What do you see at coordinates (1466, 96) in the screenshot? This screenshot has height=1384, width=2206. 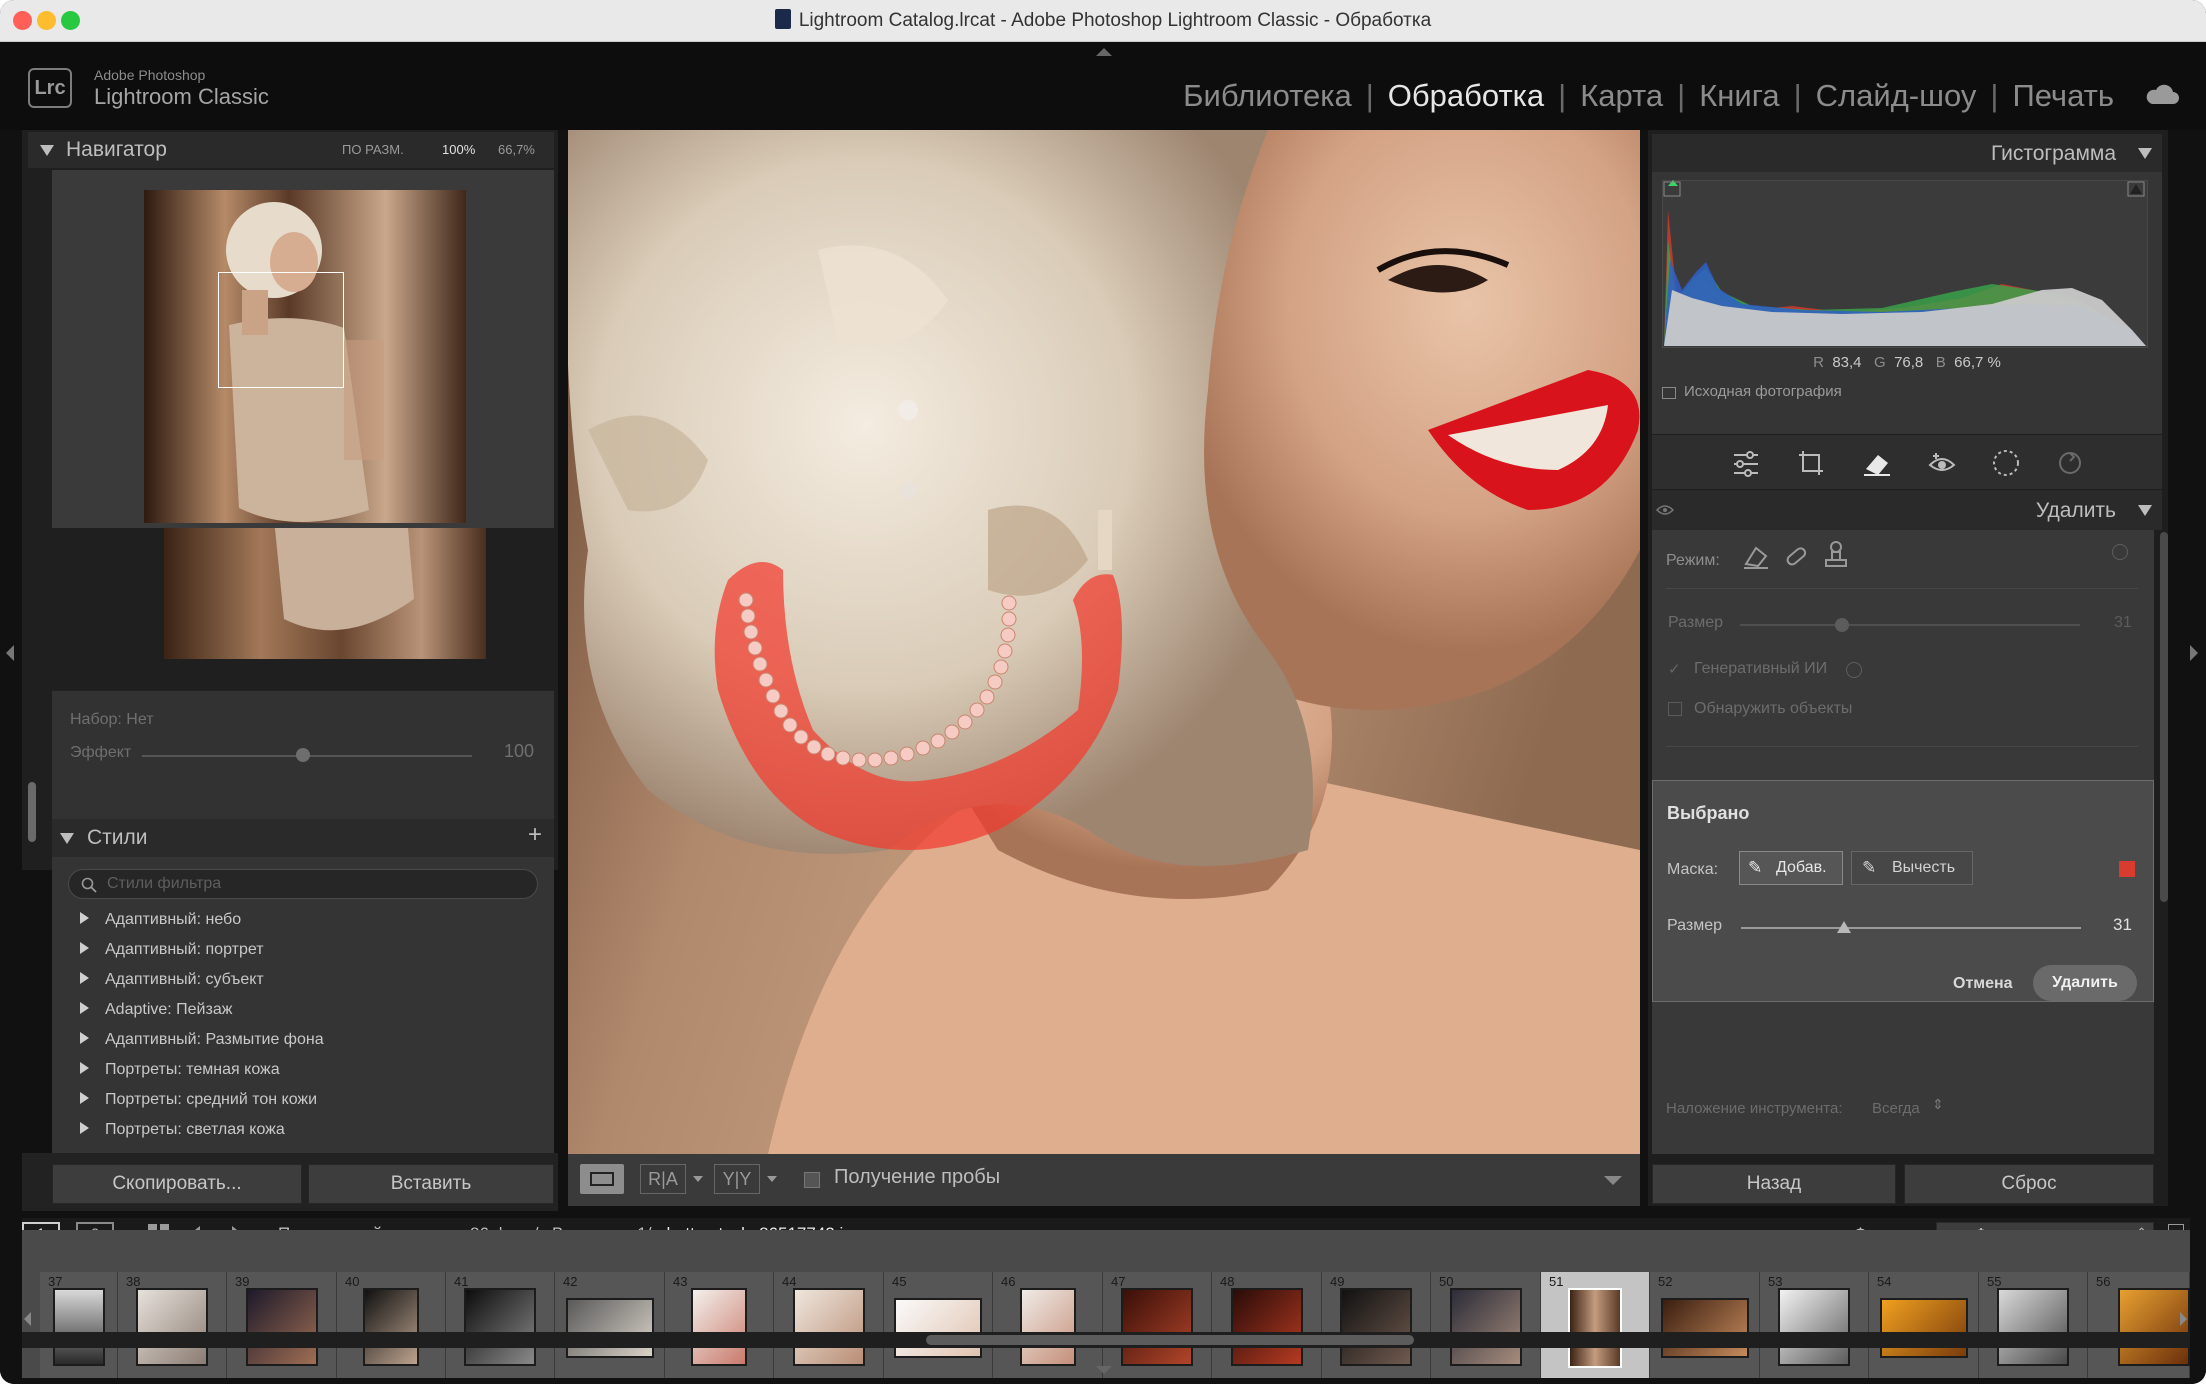 I see `module-develop: Обработка` at bounding box center [1466, 96].